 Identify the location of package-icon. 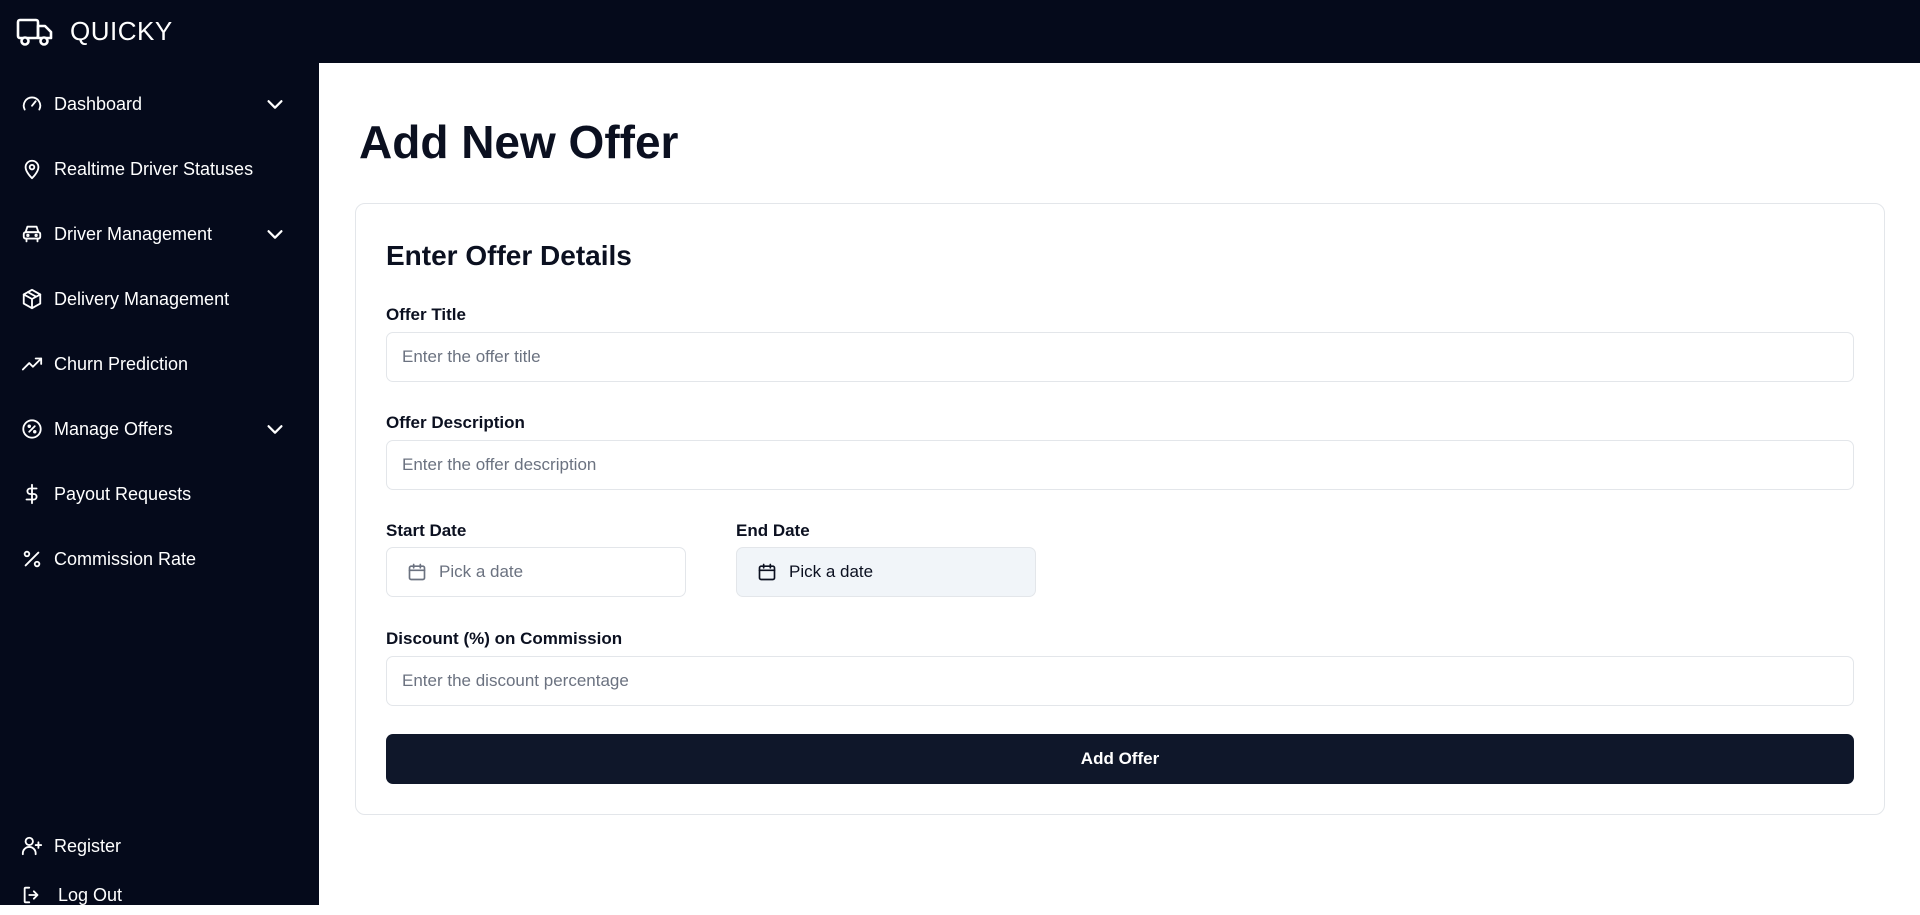
(32, 299).